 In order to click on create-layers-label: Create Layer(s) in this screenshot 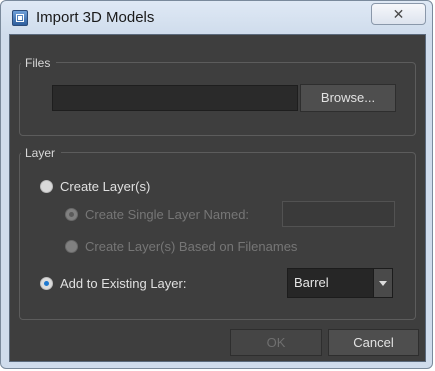, I will do `click(105, 186)`.